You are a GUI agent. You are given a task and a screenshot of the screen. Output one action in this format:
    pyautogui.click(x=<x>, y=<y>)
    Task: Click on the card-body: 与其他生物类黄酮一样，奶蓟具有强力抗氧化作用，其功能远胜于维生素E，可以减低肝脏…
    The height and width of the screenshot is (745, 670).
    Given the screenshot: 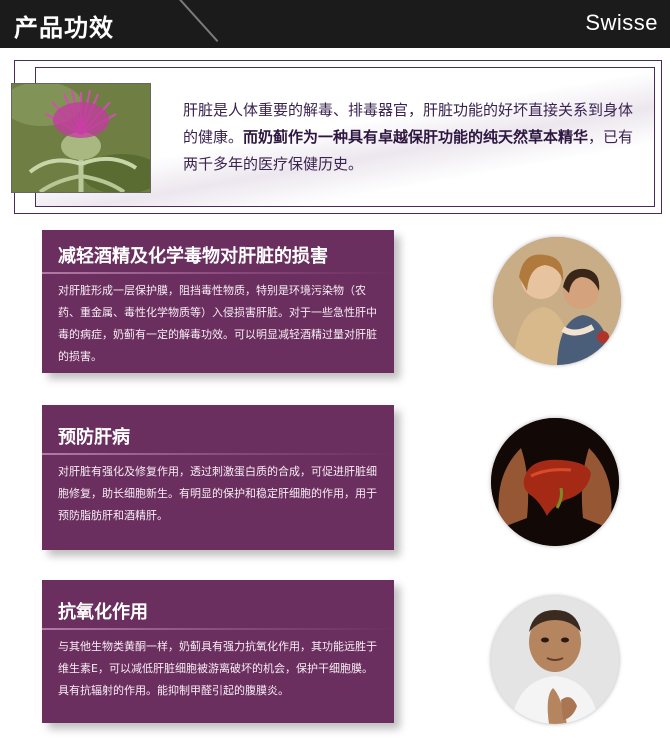 What is the action you would take?
    pyautogui.click(x=217, y=668)
    